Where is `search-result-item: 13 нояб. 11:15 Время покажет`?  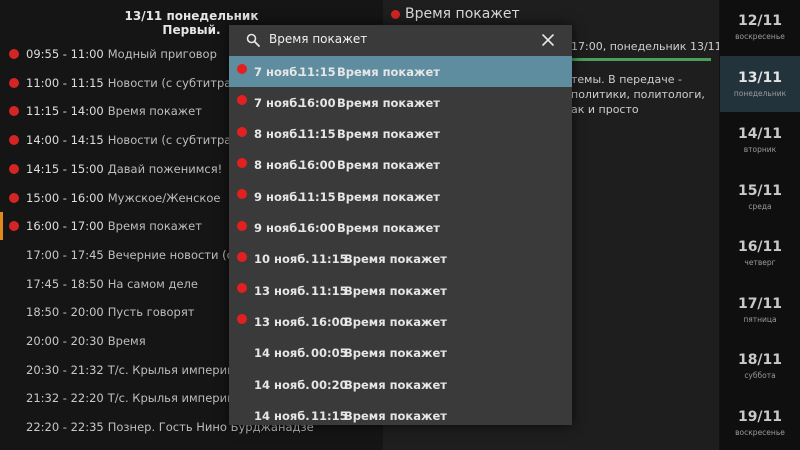
search-result-item: 13 нояб. 11:15 Время покажет is located at coordinates (400, 290).